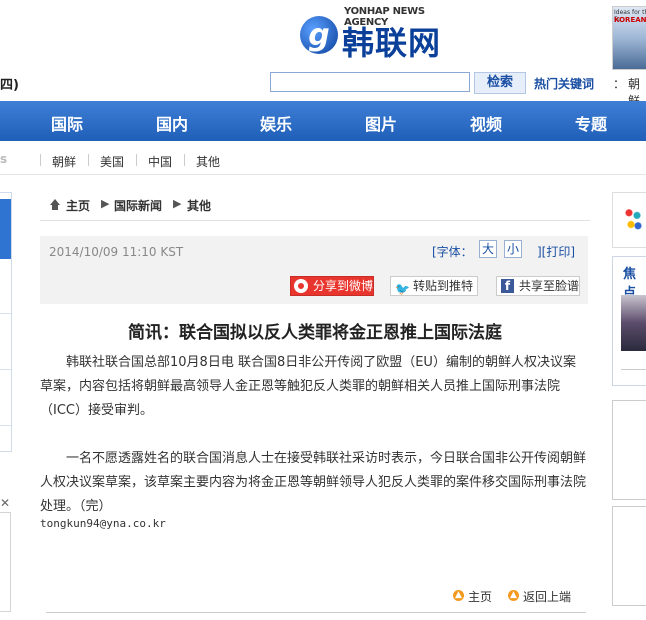 The height and width of the screenshot is (620, 646). What do you see at coordinates (381, 123) in the screenshot?
I see `nav-photos: 图片` at bounding box center [381, 123].